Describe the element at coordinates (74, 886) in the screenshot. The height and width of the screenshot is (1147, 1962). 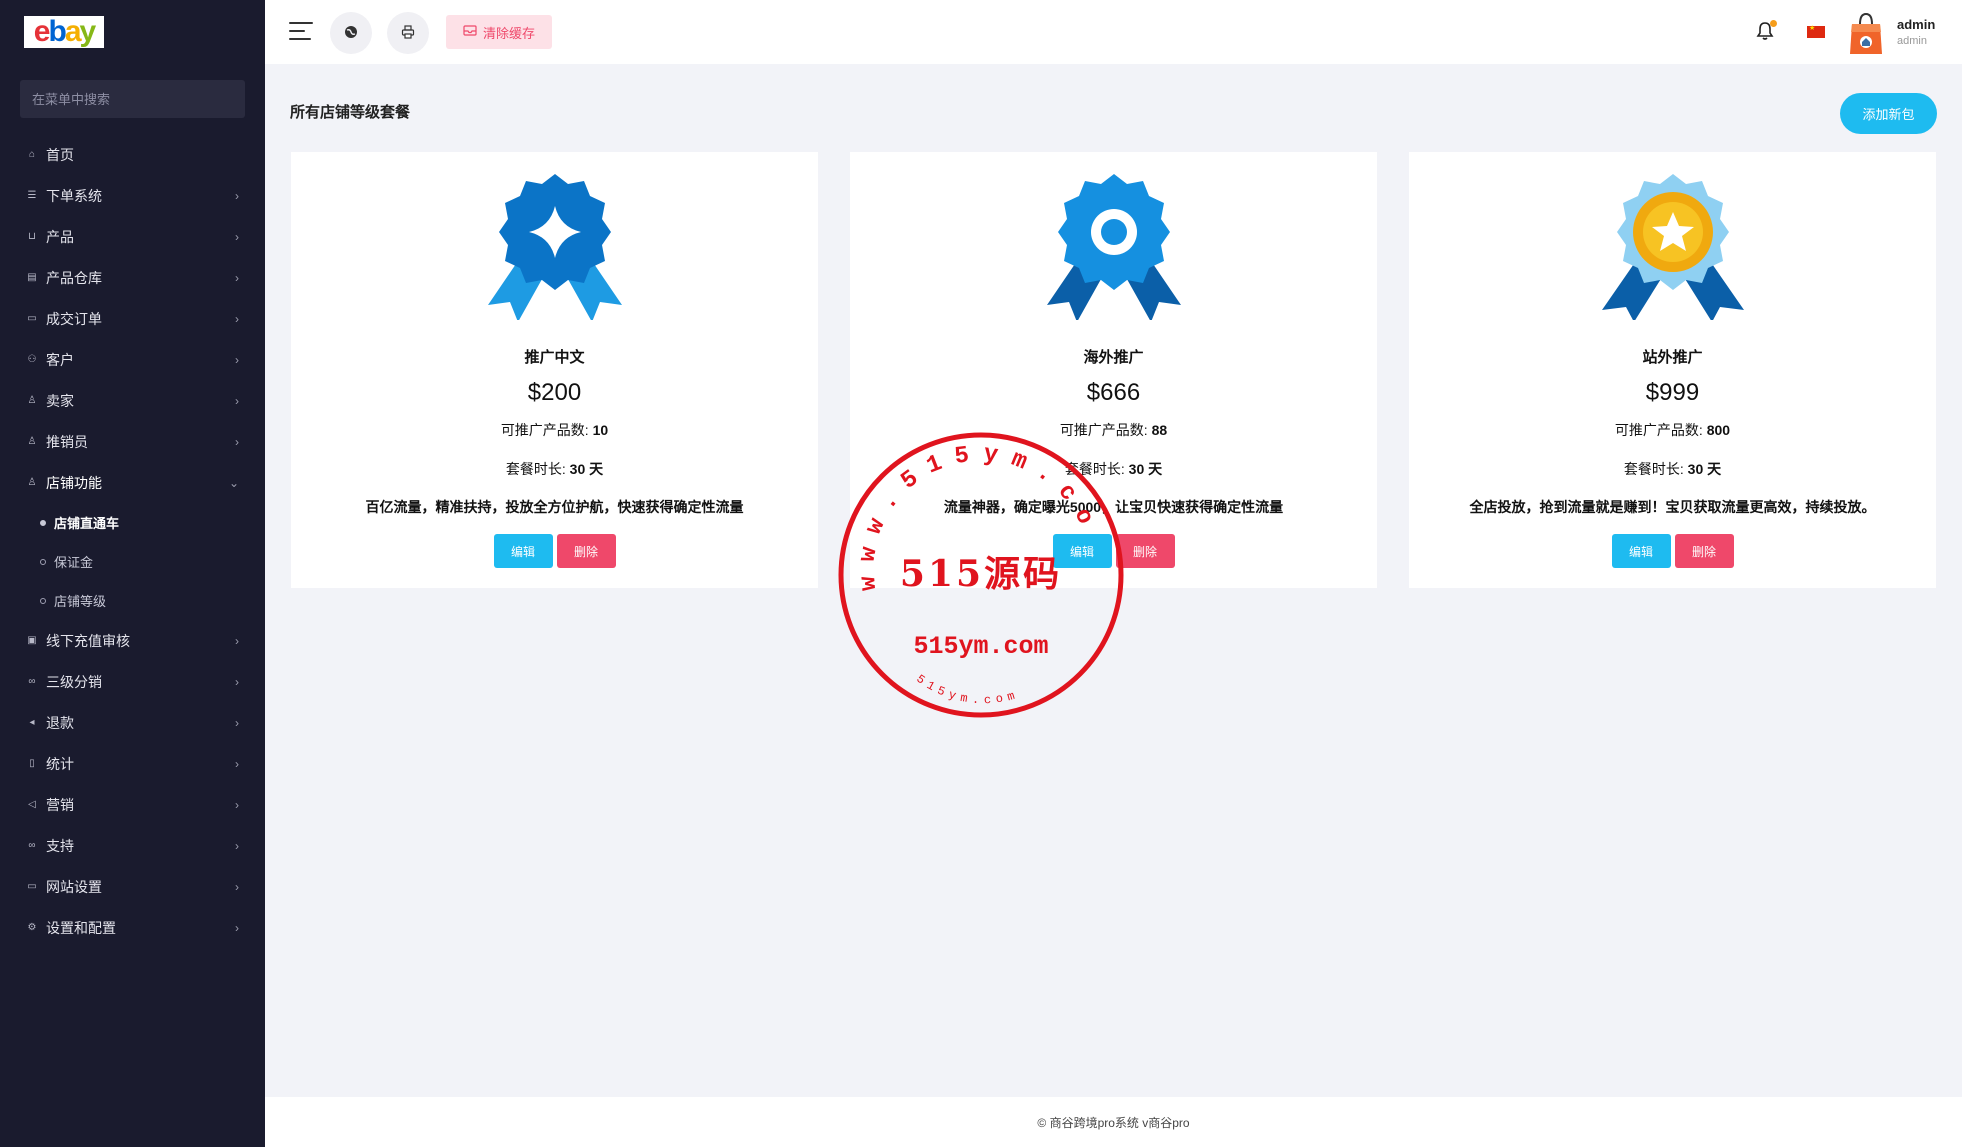
I see `sidebar-item-label: 网站设置` at that location.